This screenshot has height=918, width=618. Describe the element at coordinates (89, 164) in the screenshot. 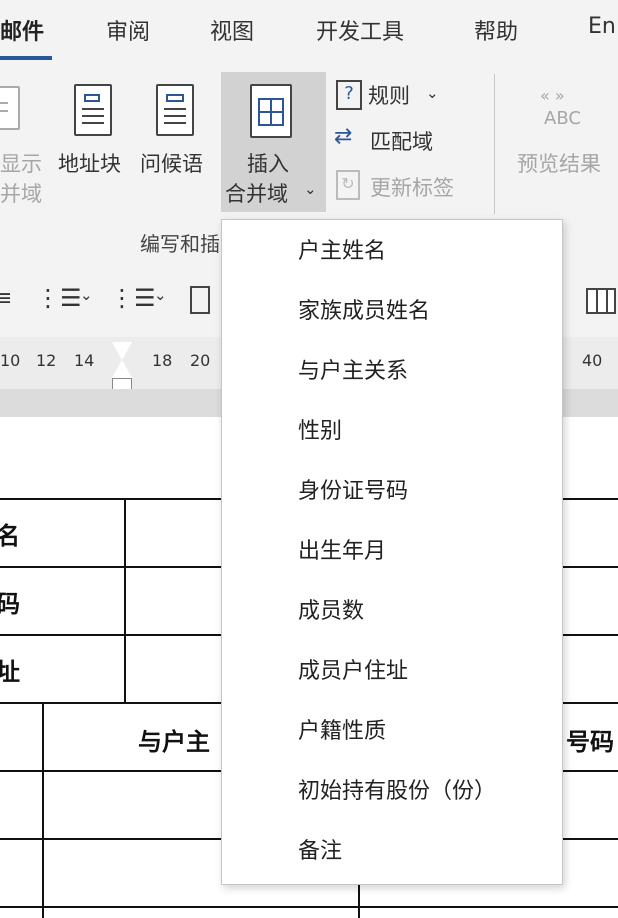

I see `address-block-label: 地址块` at that location.